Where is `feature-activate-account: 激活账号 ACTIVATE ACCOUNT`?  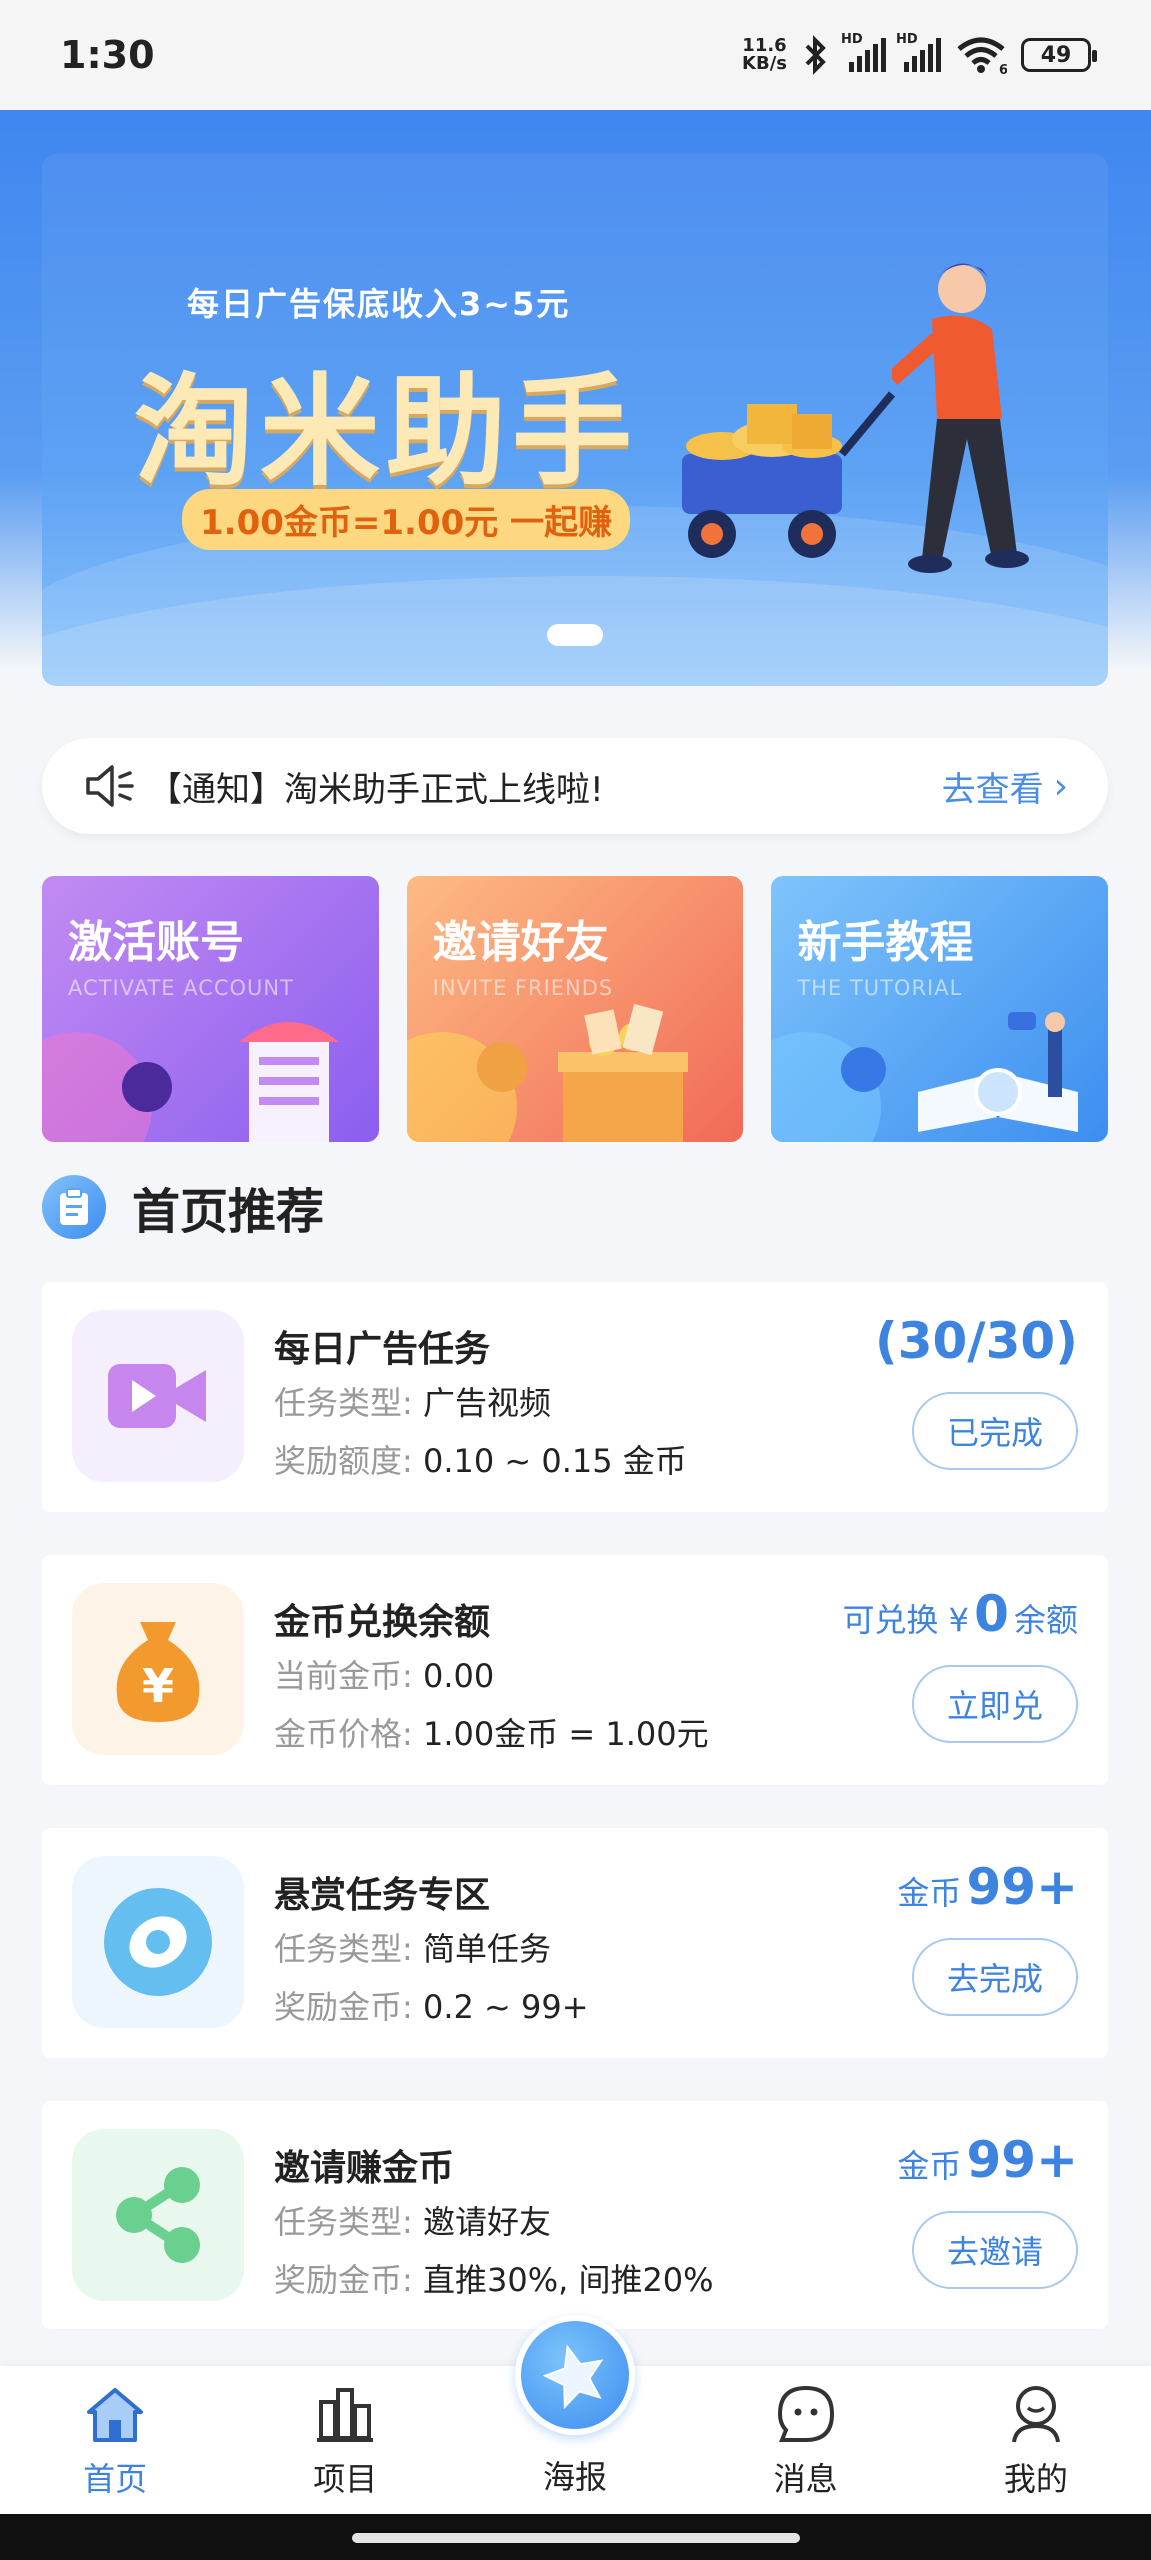 feature-activate-account: 激活账号 ACTIVATE ACCOUNT is located at coordinates (210, 1009).